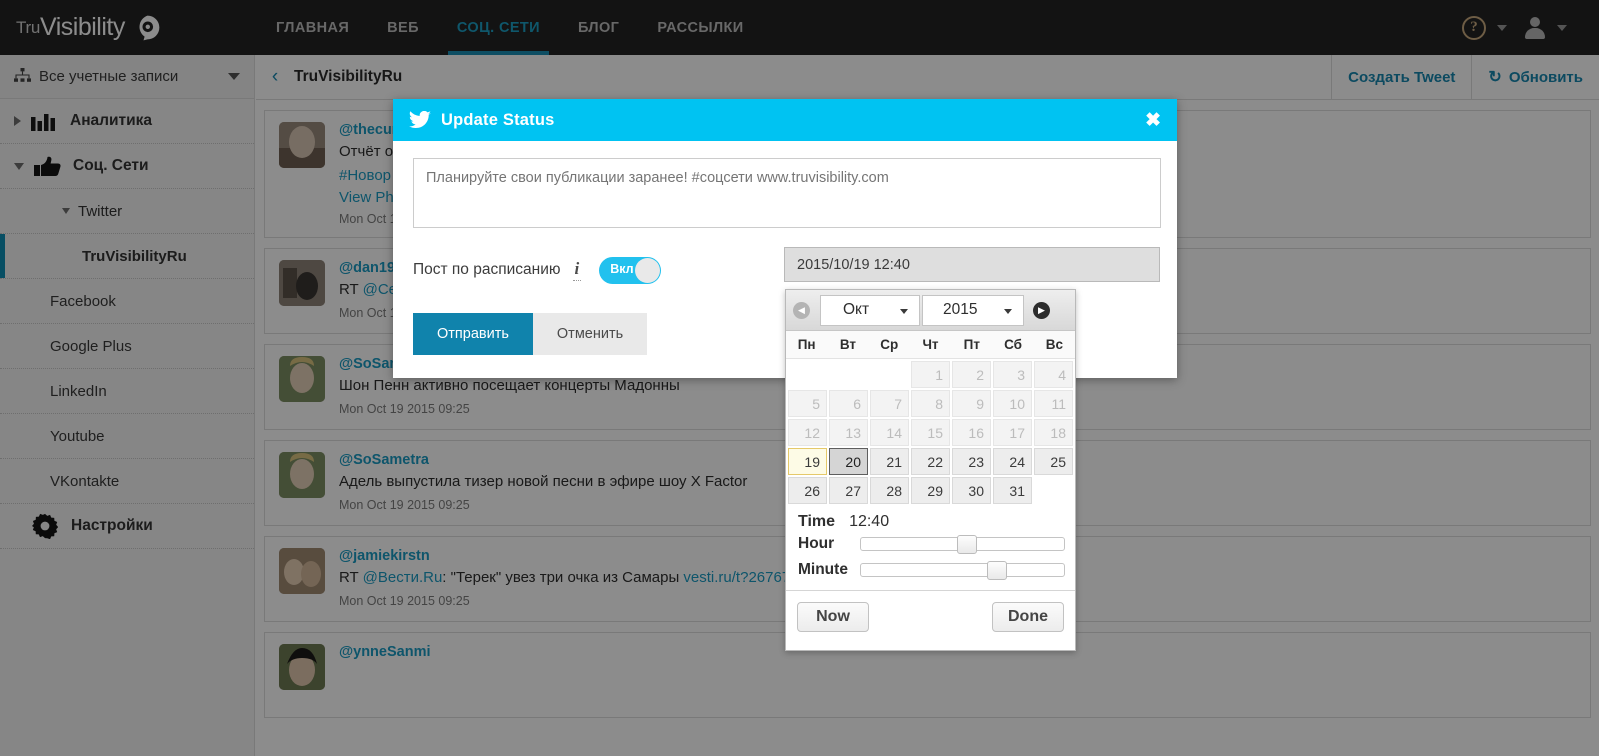 The height and width of the screenshot is (756, 1599). Describe the element at coordinates (1012, 374) in the screenshot. I see `calendar-day-3: 3` at that location.